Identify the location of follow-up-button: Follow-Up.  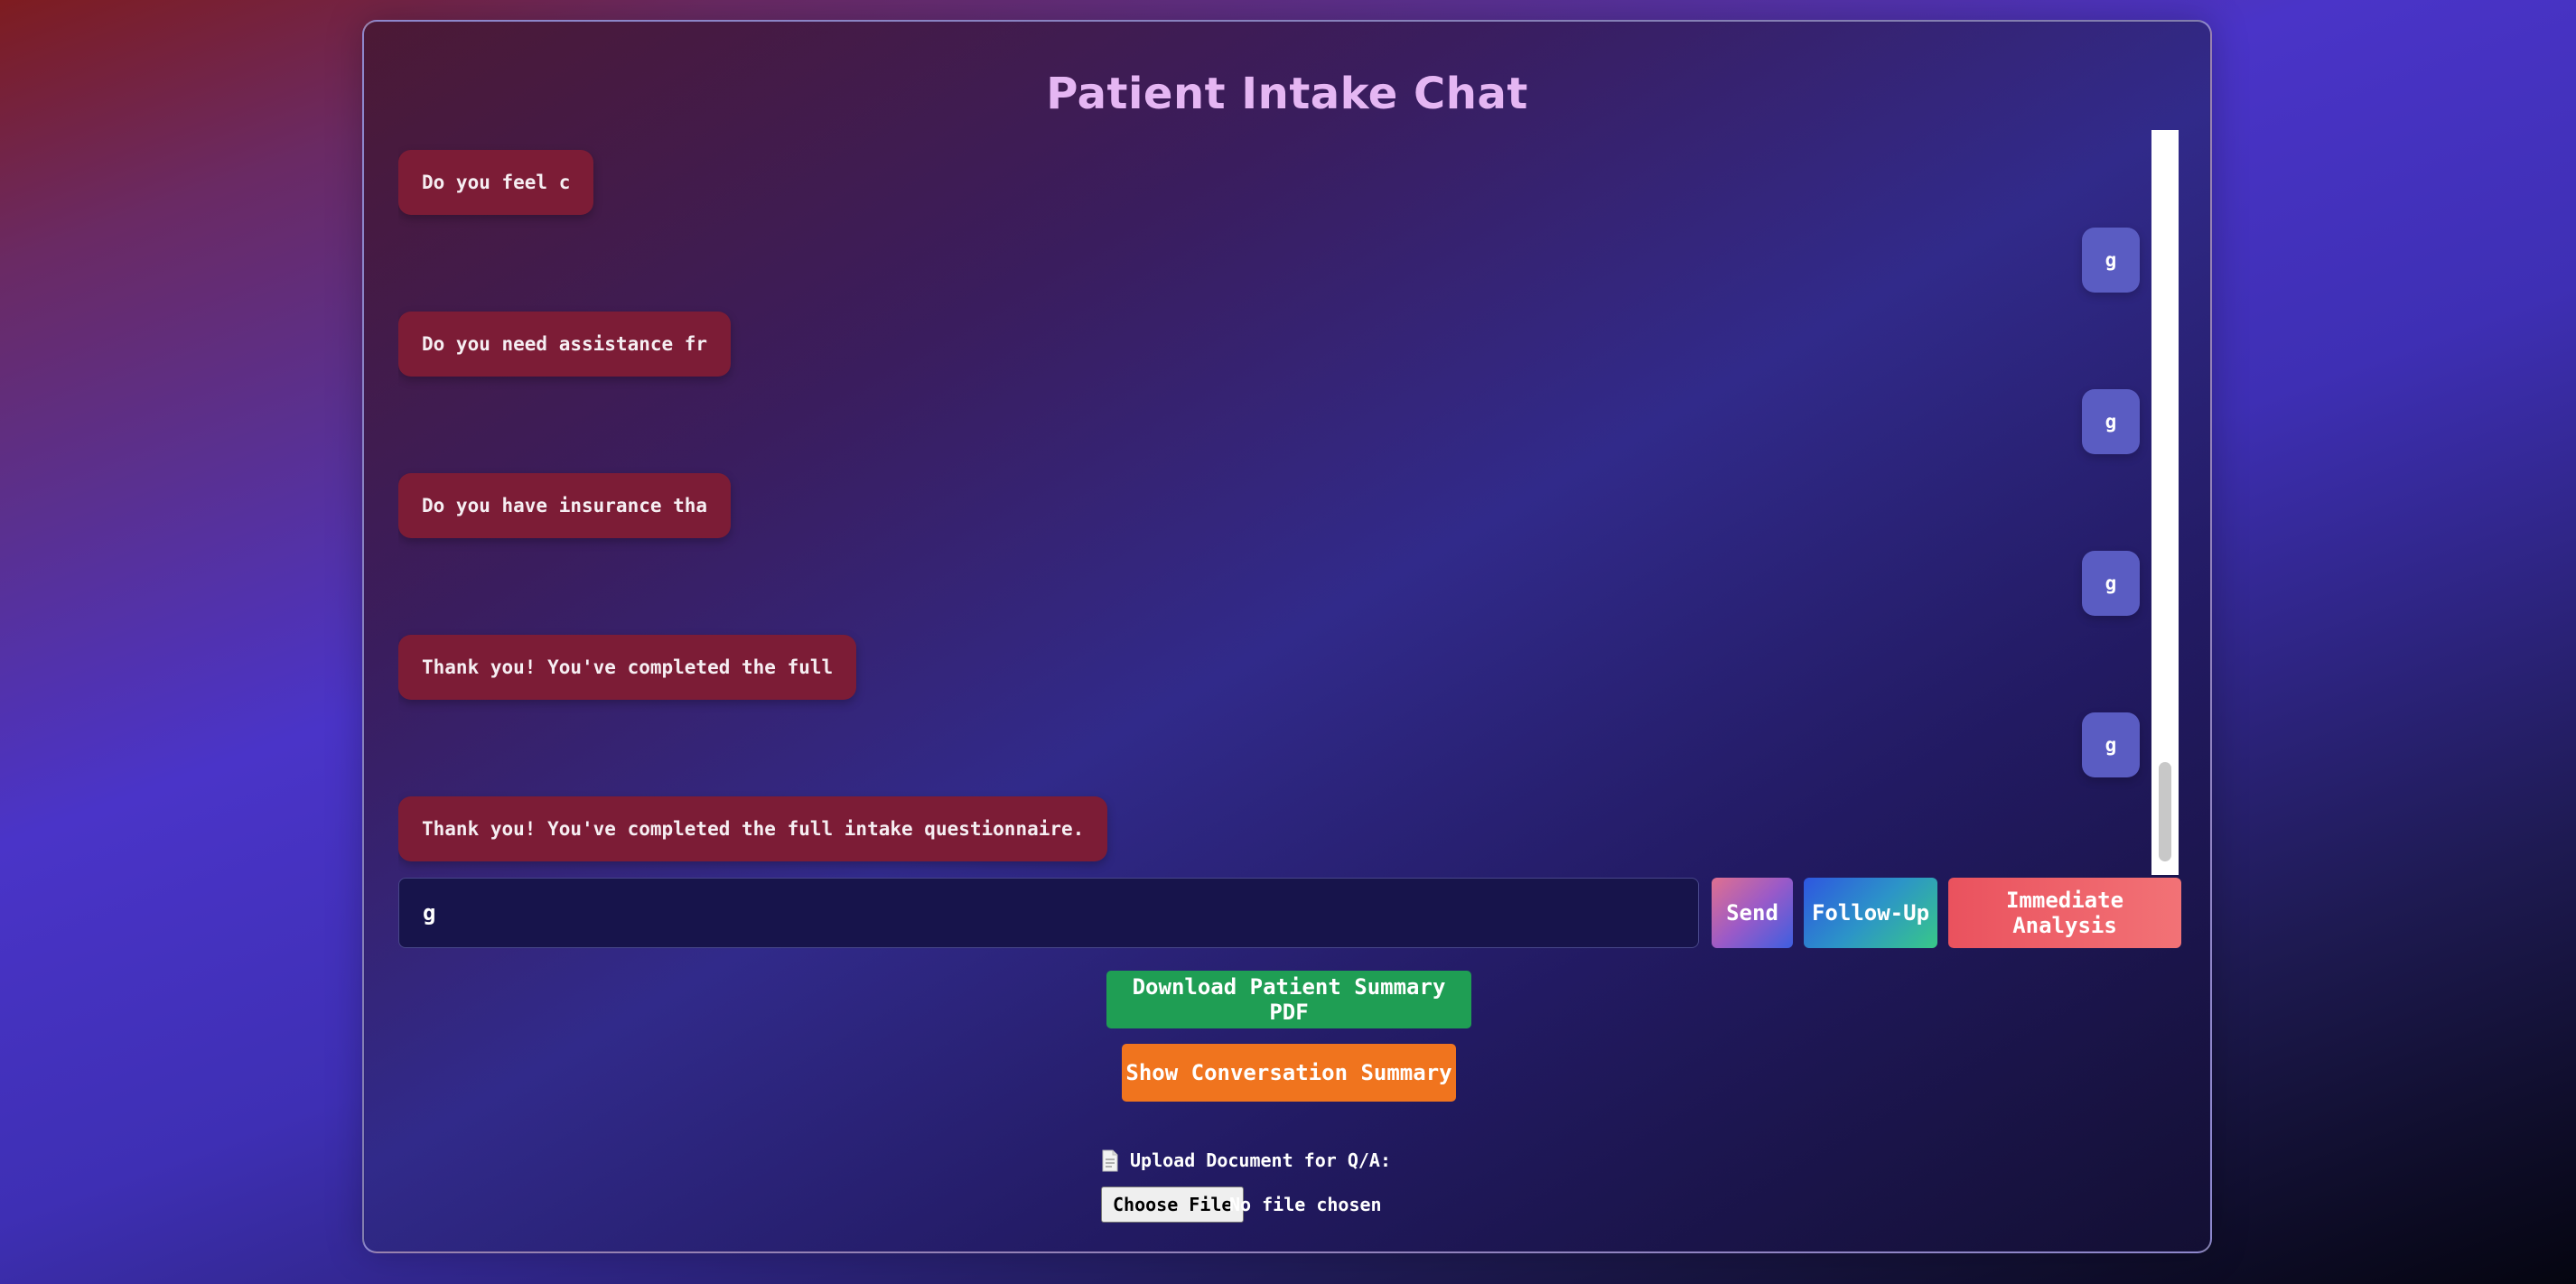
(1870, 913).